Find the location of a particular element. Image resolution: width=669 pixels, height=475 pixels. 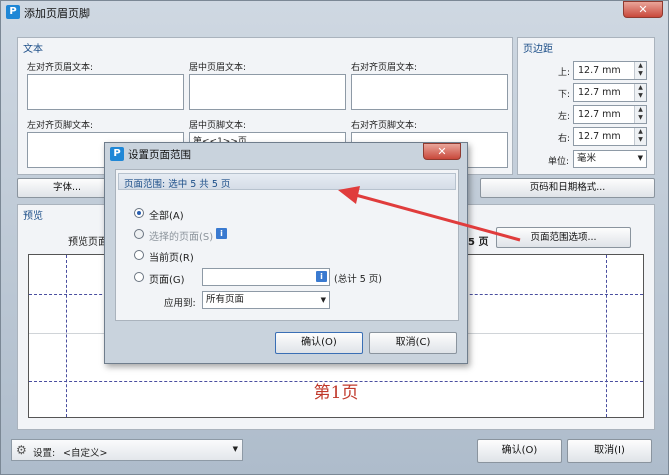

center-footer-label: 居中页脚文本: is located at coordinates (218, 126).